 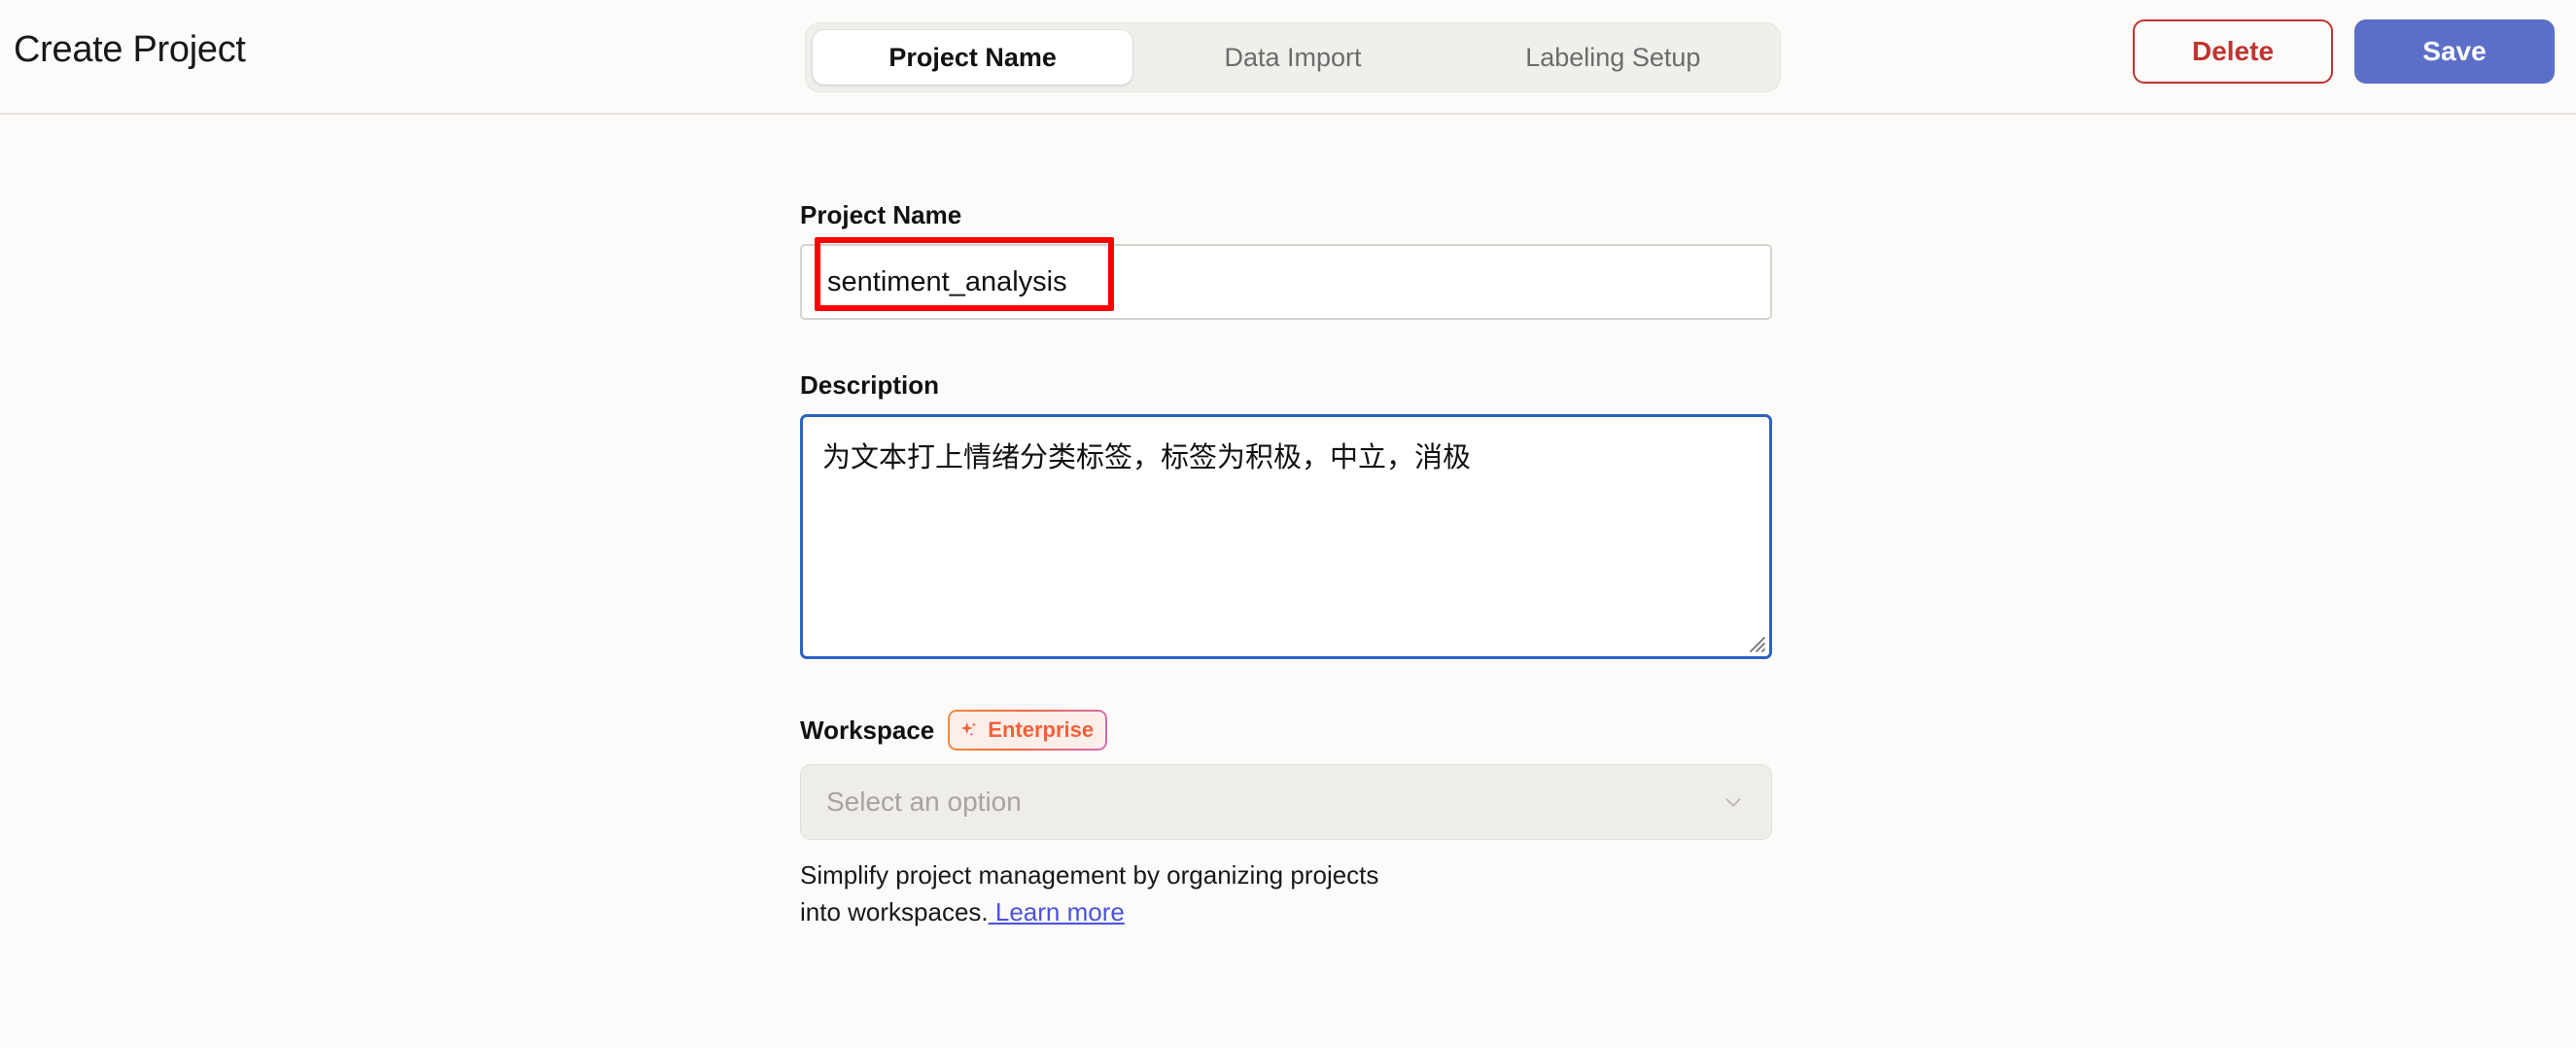 What do you see at coordinates (1286, 802) in the screenshot?
I see `workspace-select: Select an option` at bounding box center [1286, 802].